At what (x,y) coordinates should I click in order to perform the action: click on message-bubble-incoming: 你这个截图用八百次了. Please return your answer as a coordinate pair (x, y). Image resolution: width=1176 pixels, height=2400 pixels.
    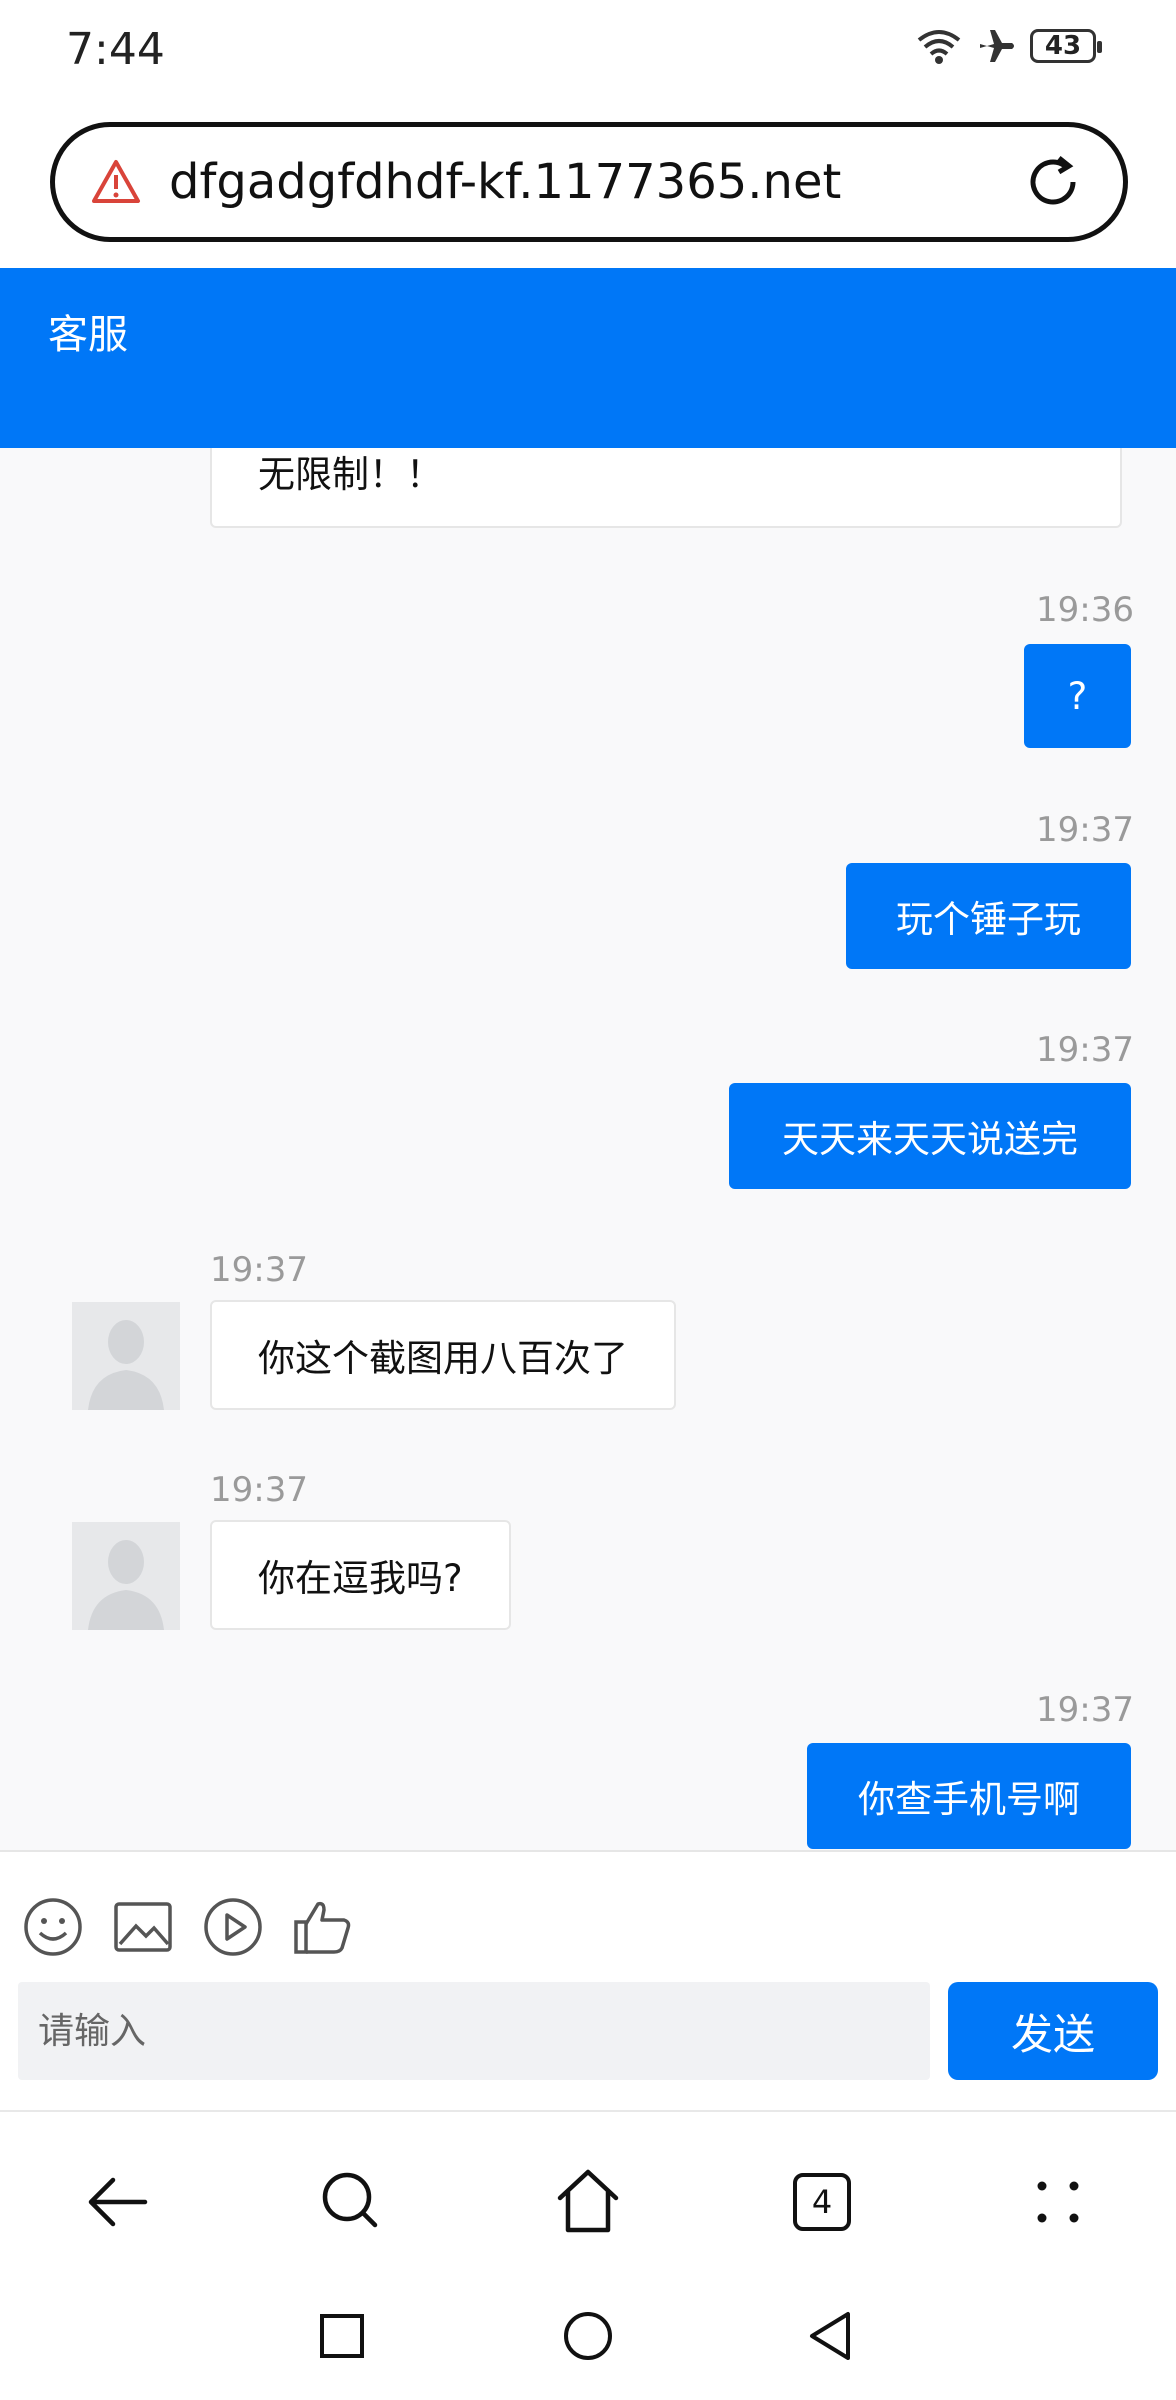
    Looking at the image, I should click on (443, 1355).